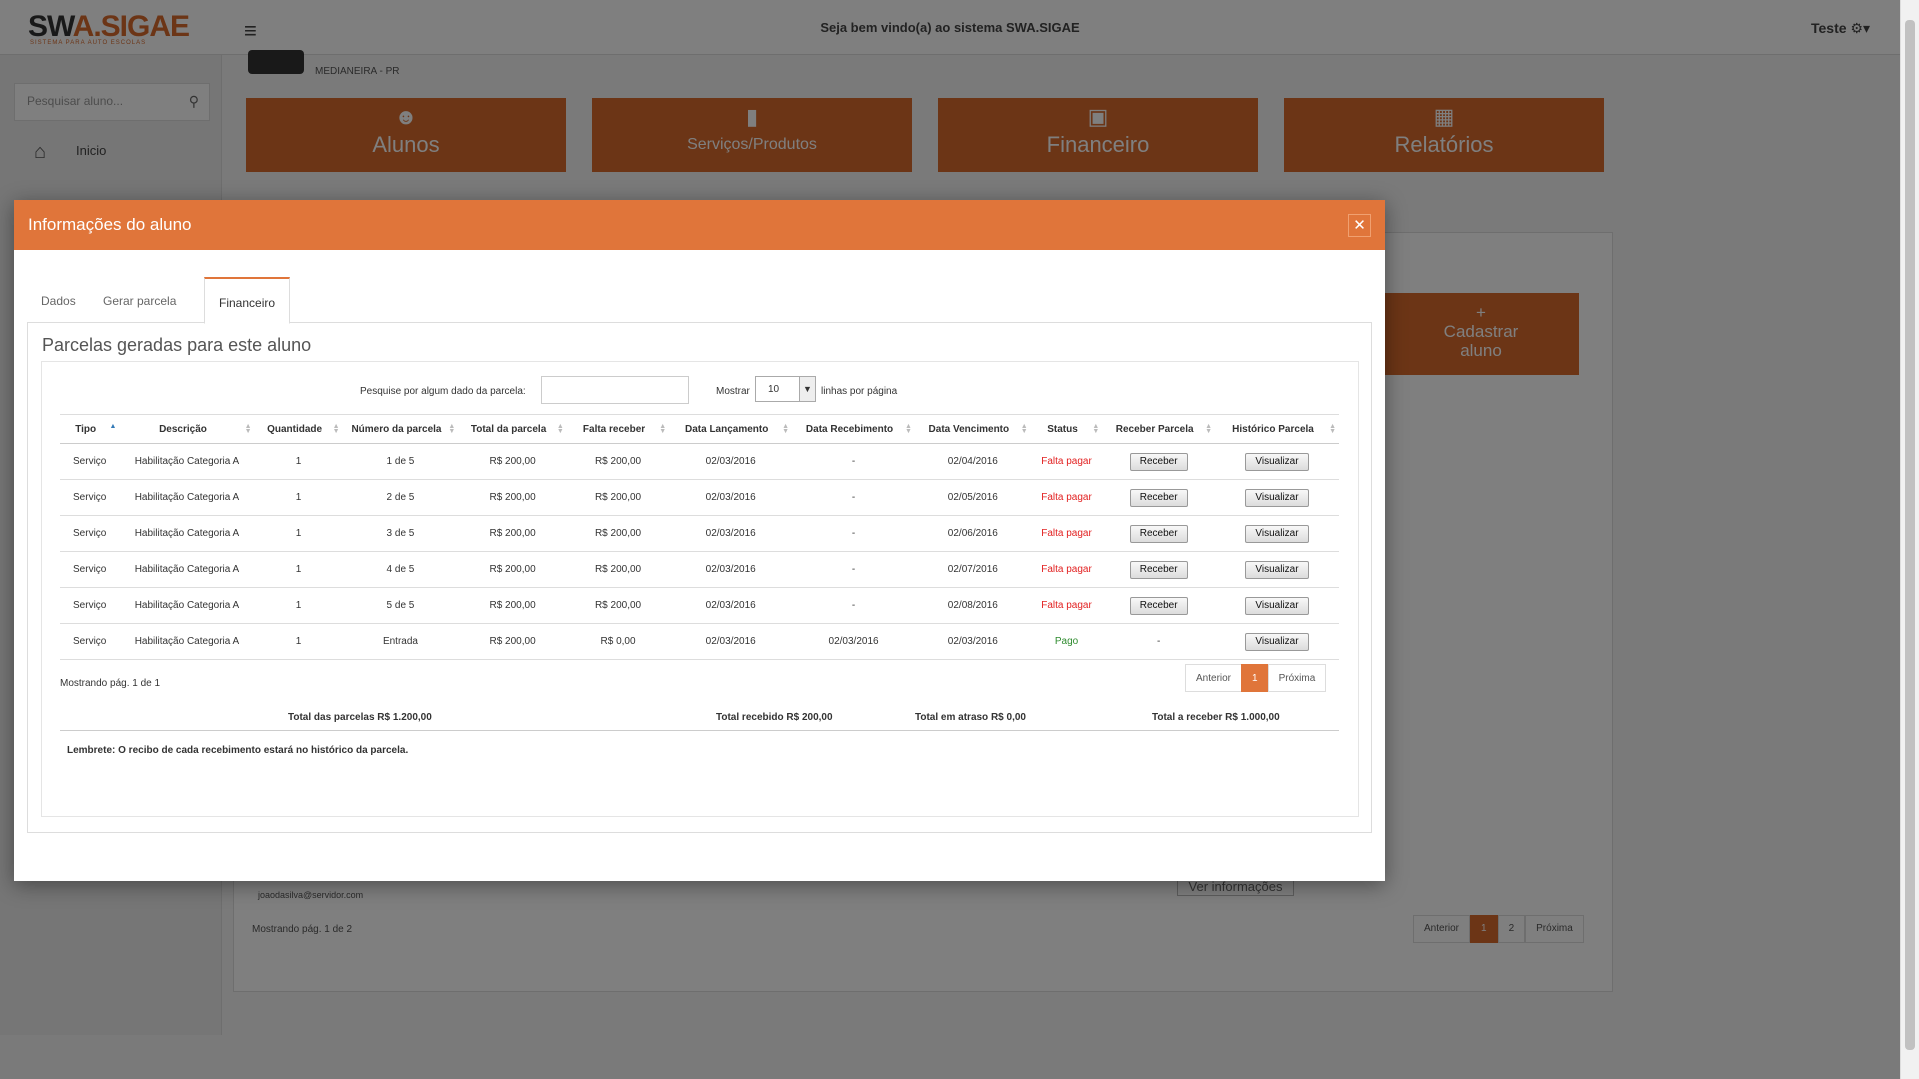 The height and width of the screenshot is (1079, 1919). What do you see at coordinates (400, 641) in the screenshot?
I see `cell-numero: Entrada` at bounding box center [400, 641].